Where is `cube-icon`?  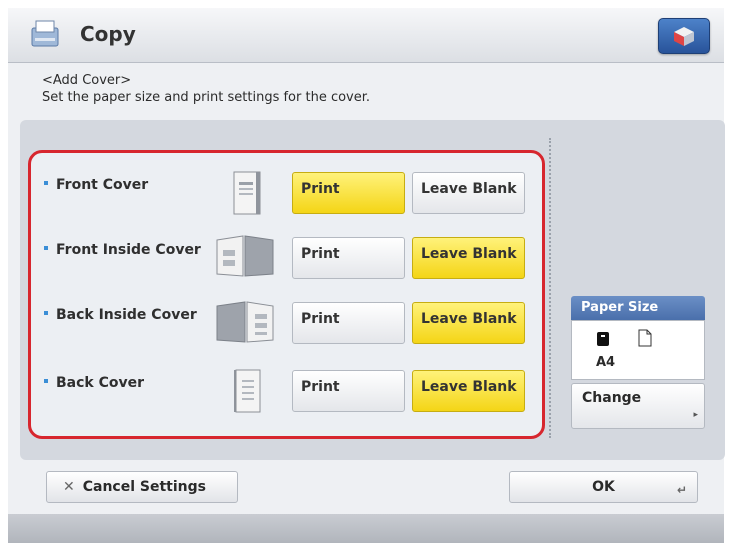 cube-icon is located at coordinates (684, 36).